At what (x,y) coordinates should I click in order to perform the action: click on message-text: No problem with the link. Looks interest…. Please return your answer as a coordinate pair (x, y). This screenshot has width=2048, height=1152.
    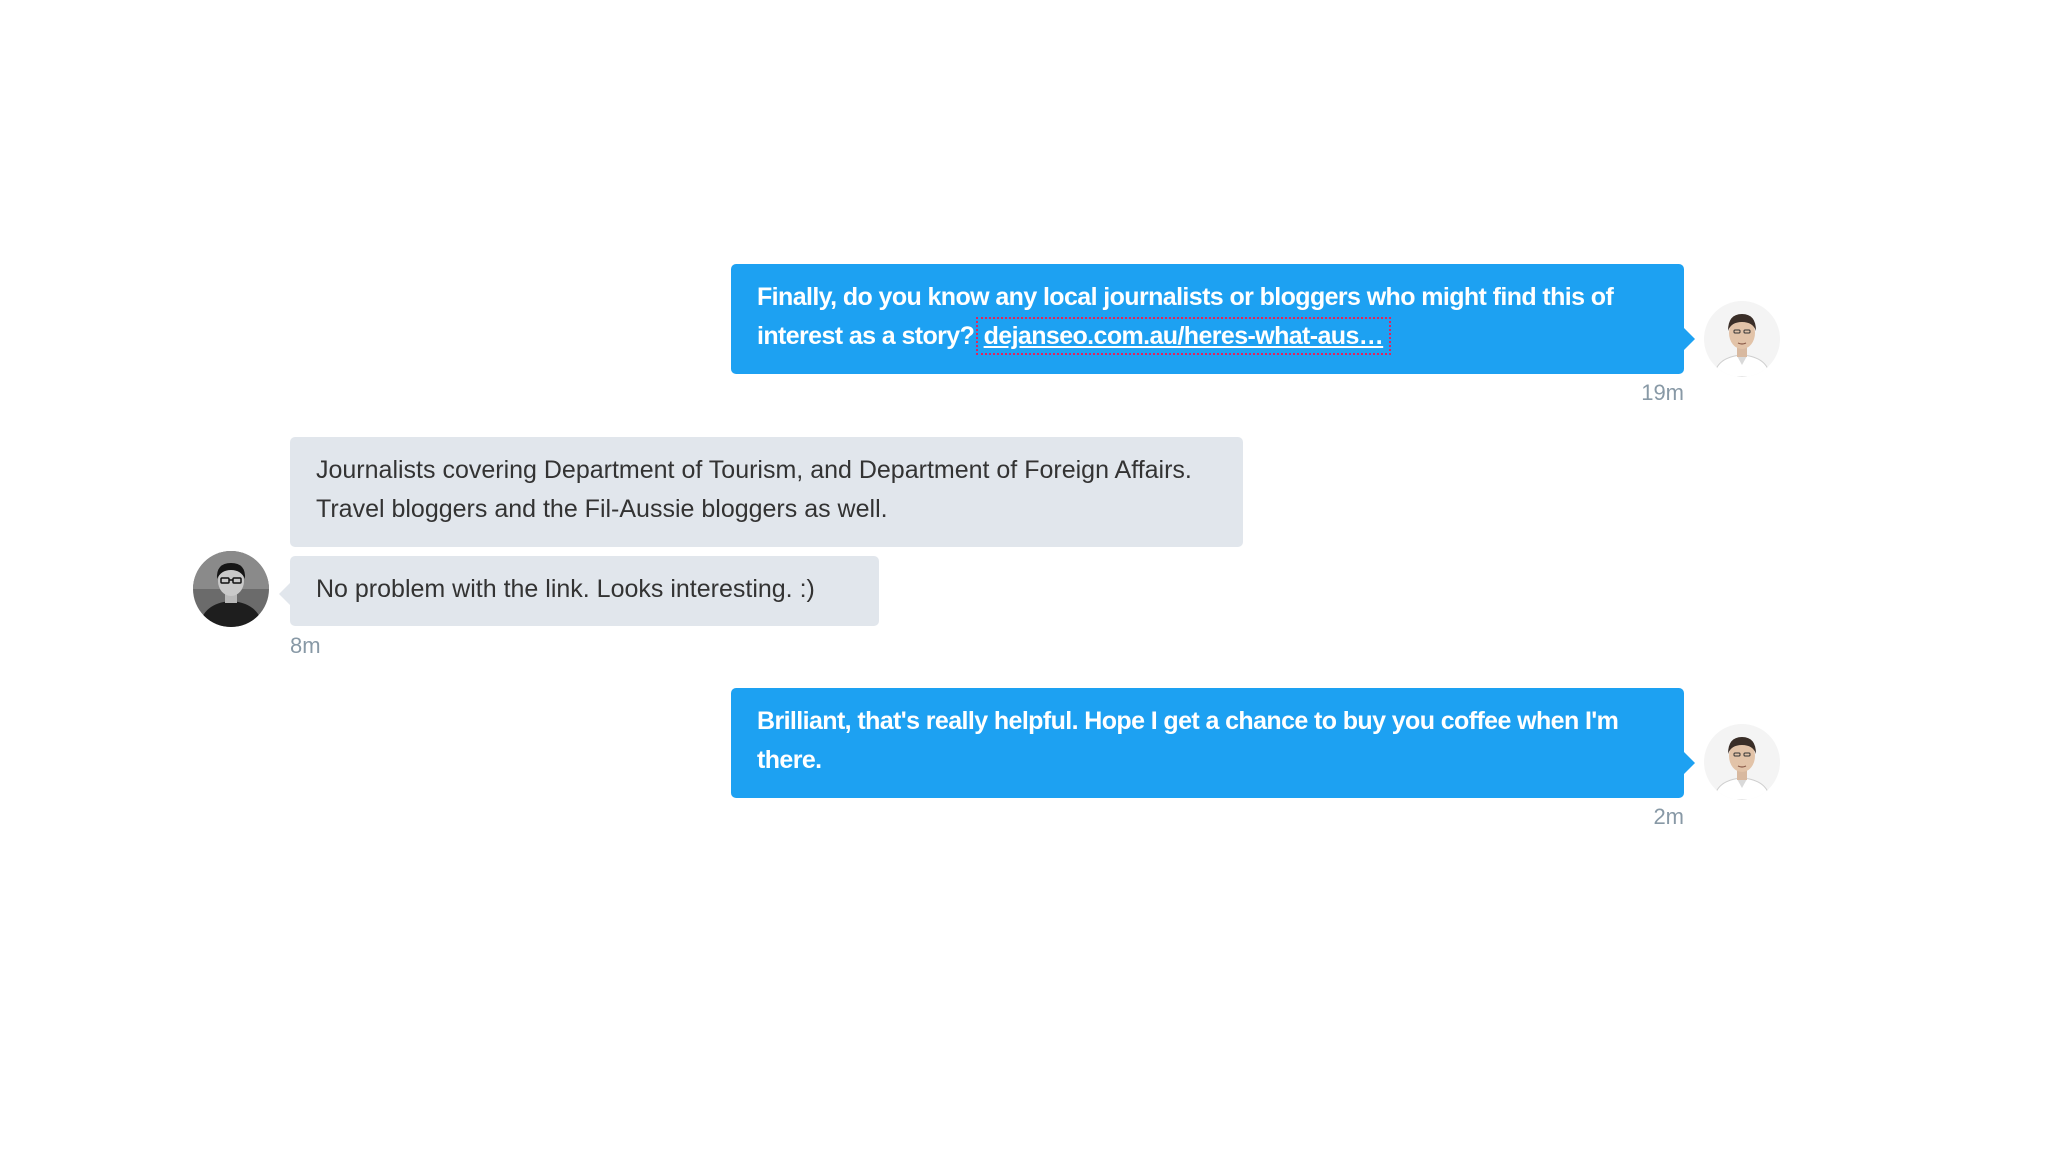
    Looking at the image, I should click on (565, 589).